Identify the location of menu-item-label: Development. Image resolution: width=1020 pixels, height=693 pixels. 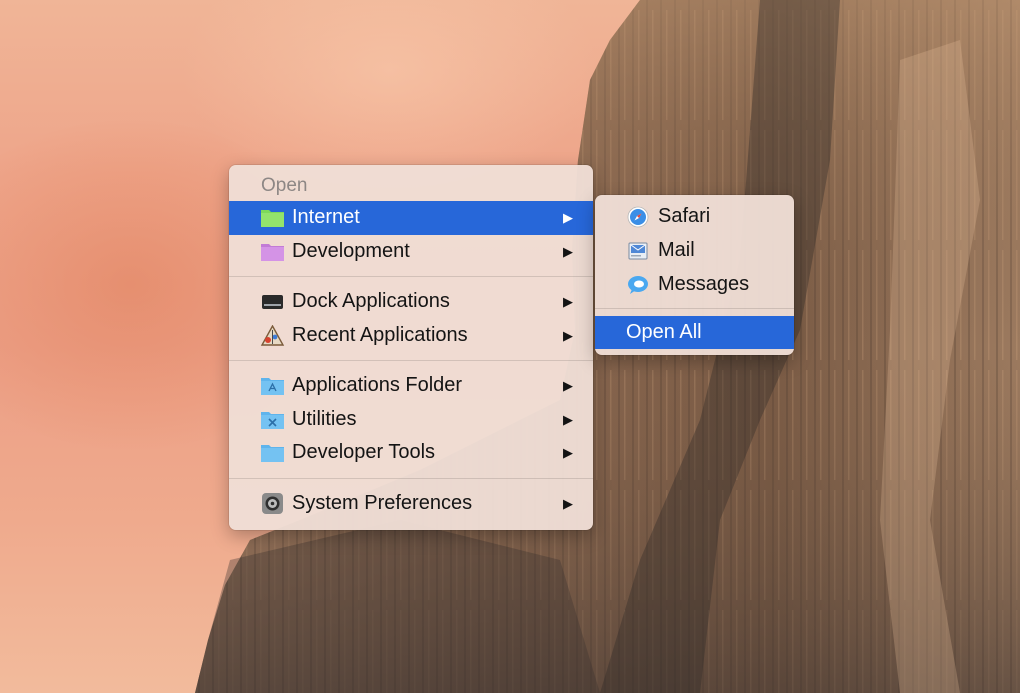
(351, 250).